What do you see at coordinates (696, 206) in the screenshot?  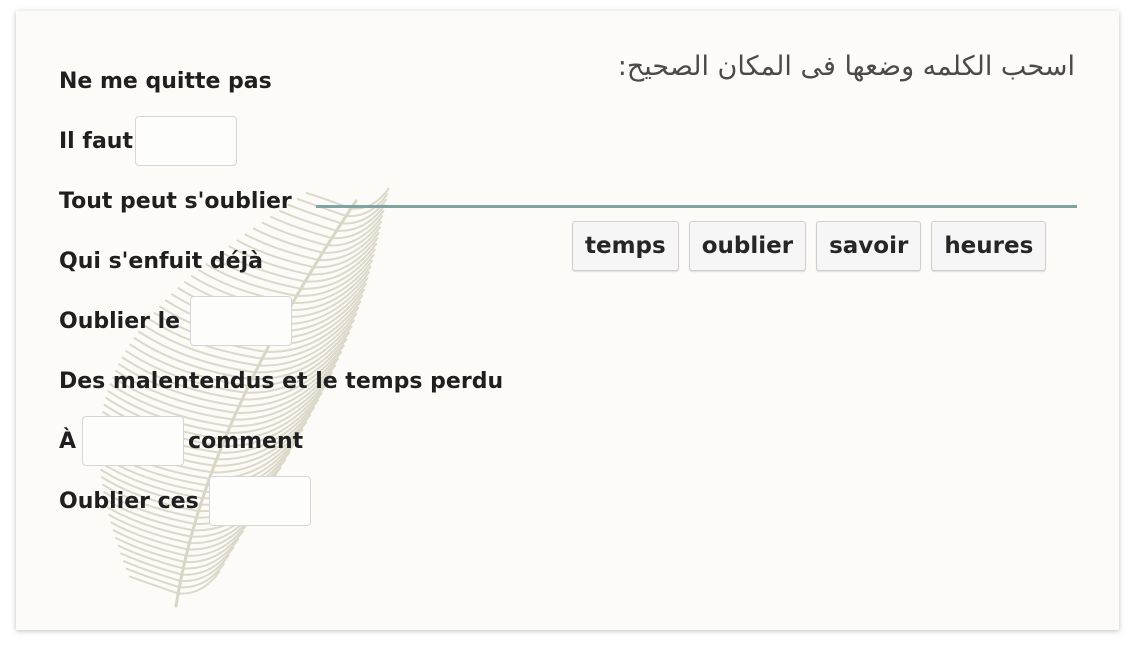 I see `section-divider` at bounding box center [696, 206].